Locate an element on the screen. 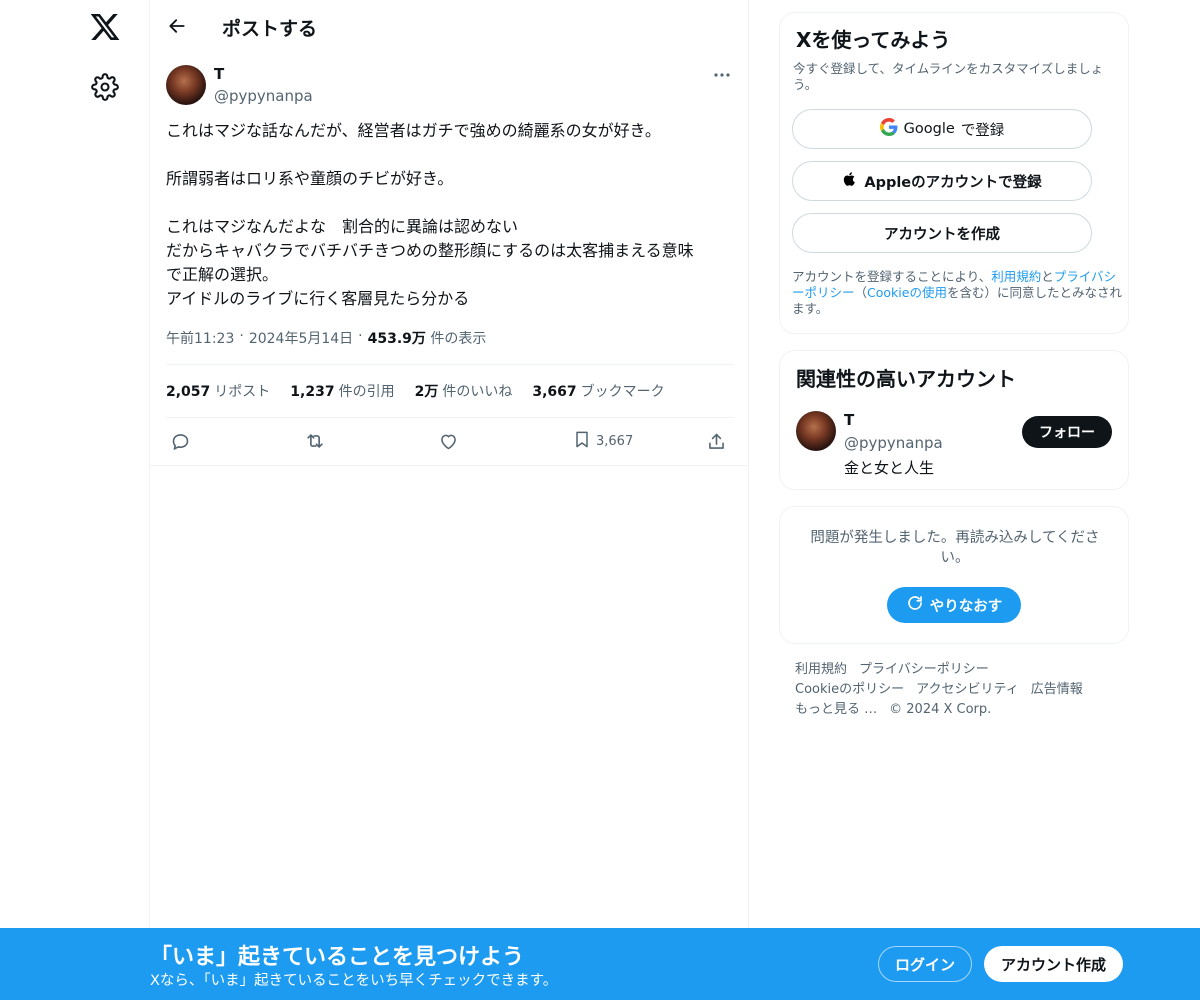 The width and height of the screenshot is (1200, 1000). bookmarks-label: ブックマーク is located at coordinates (622, 392).